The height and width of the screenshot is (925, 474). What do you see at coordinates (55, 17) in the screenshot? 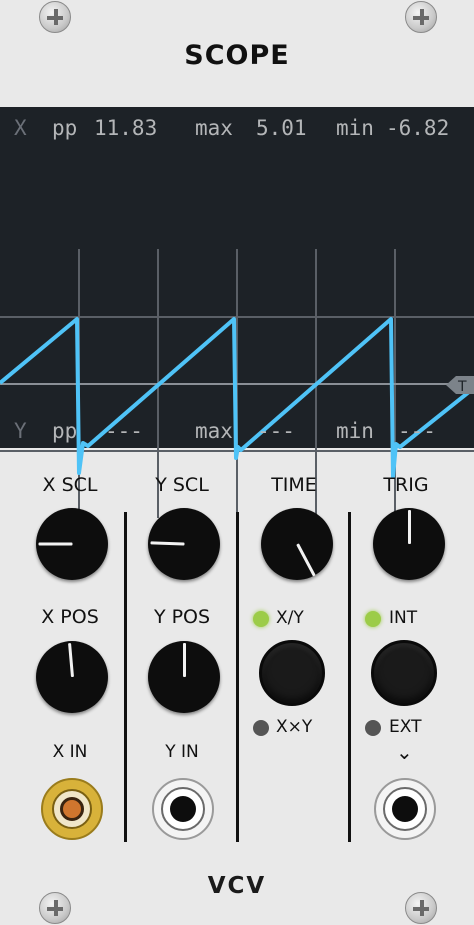
I see `screw-top-left-icon` at bounding box center [55, 17].